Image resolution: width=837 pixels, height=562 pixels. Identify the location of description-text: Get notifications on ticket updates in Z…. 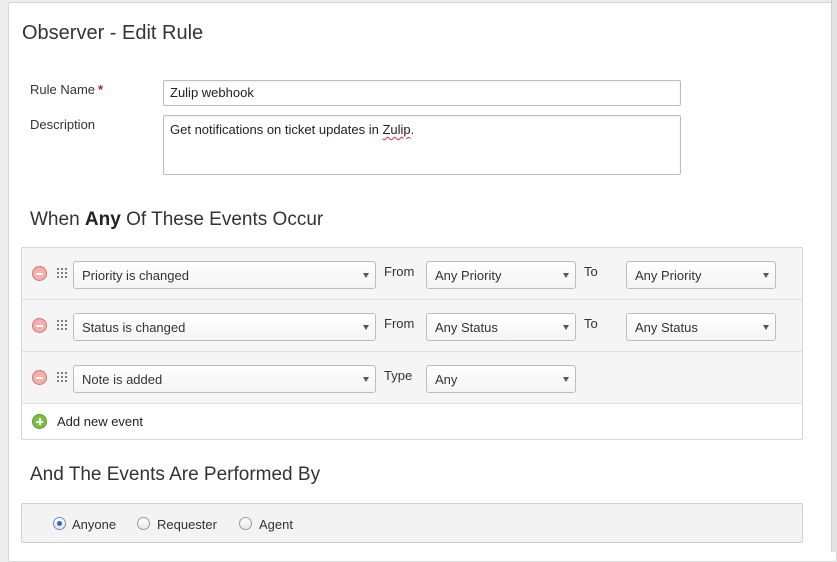
(292, 129).